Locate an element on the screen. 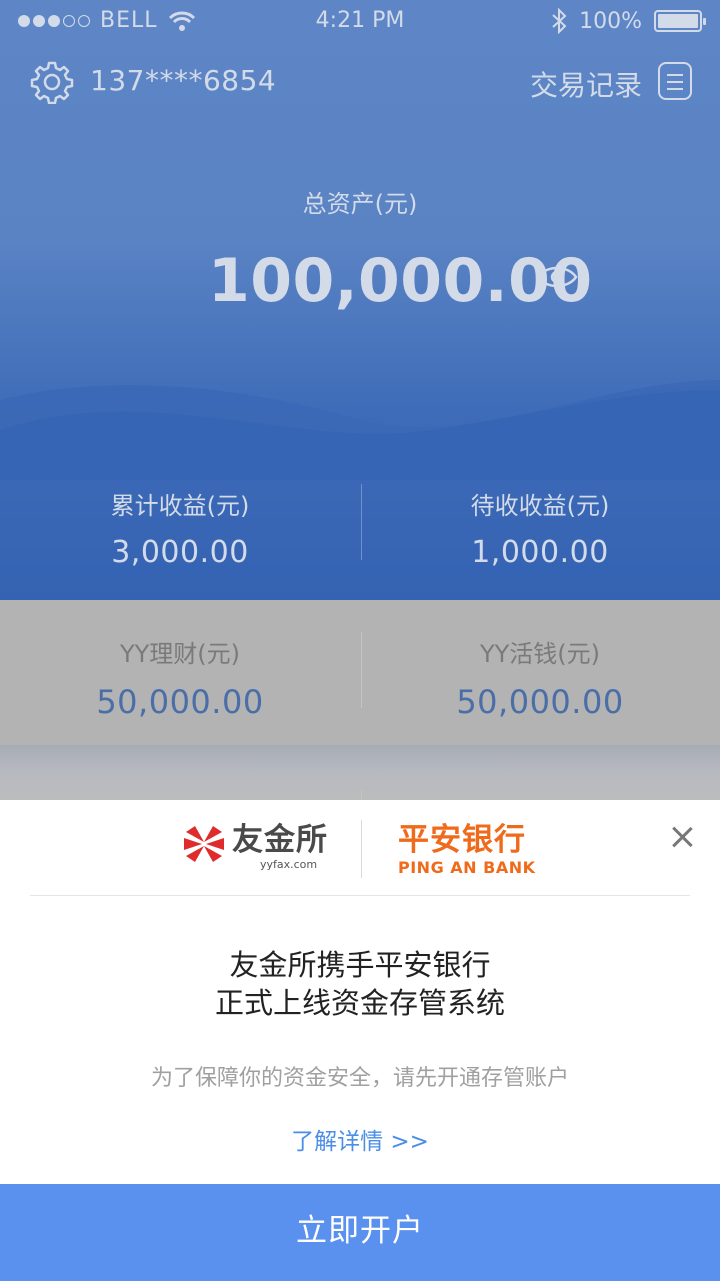 This screenshot has height=1281, width=720. product-yy-huoqian: YY活钱(元) 50,000.00 is located at coordinates (540, 677).